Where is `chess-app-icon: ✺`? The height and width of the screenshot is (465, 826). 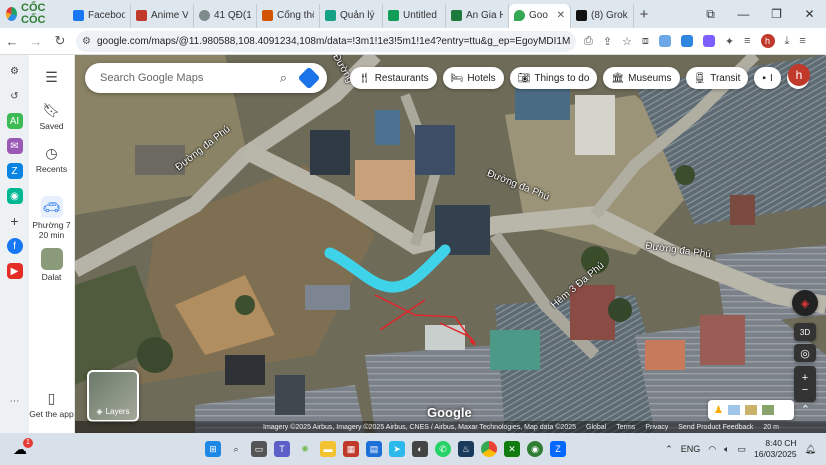 chess-app-icon: ✺ is located at coordinates (305, 449).